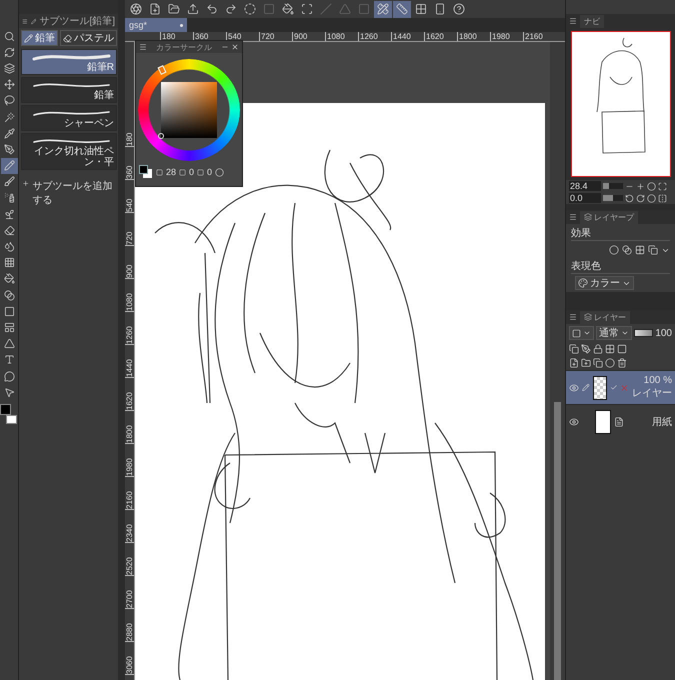  I want to click on new-file-icon, so click(155, 9).